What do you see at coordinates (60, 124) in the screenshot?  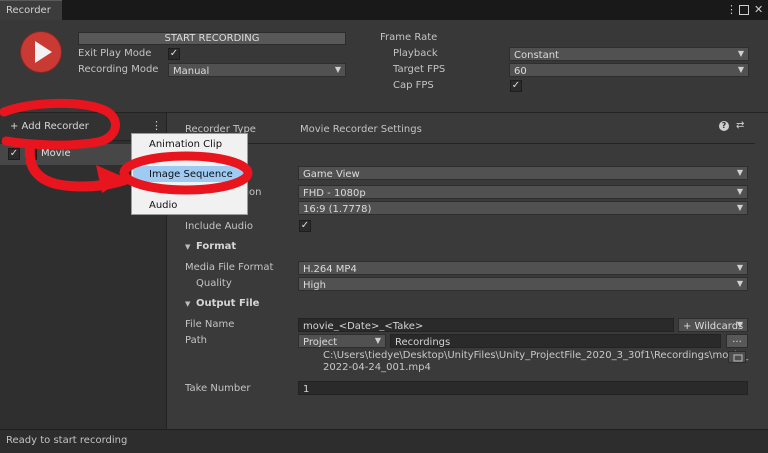 I see `circle-annotation` at bounding box center [60, 124].